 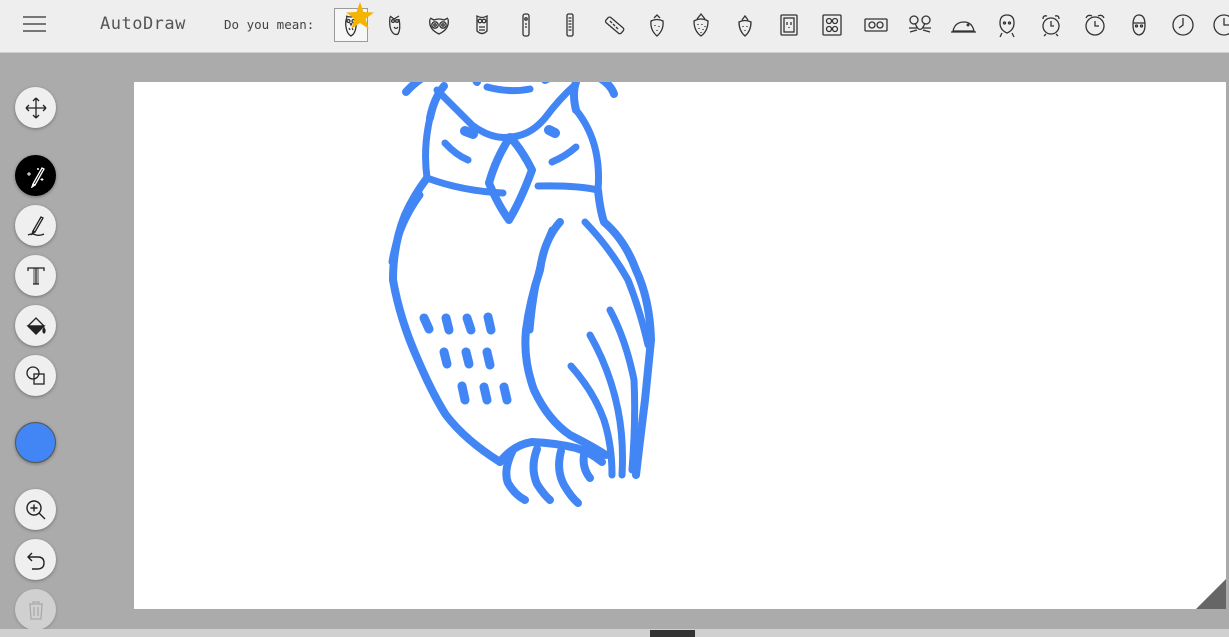 What do you see at coordinates (521, 294) in the screenshot?
I see `owl-drawing` at bounding box center [521, 294].